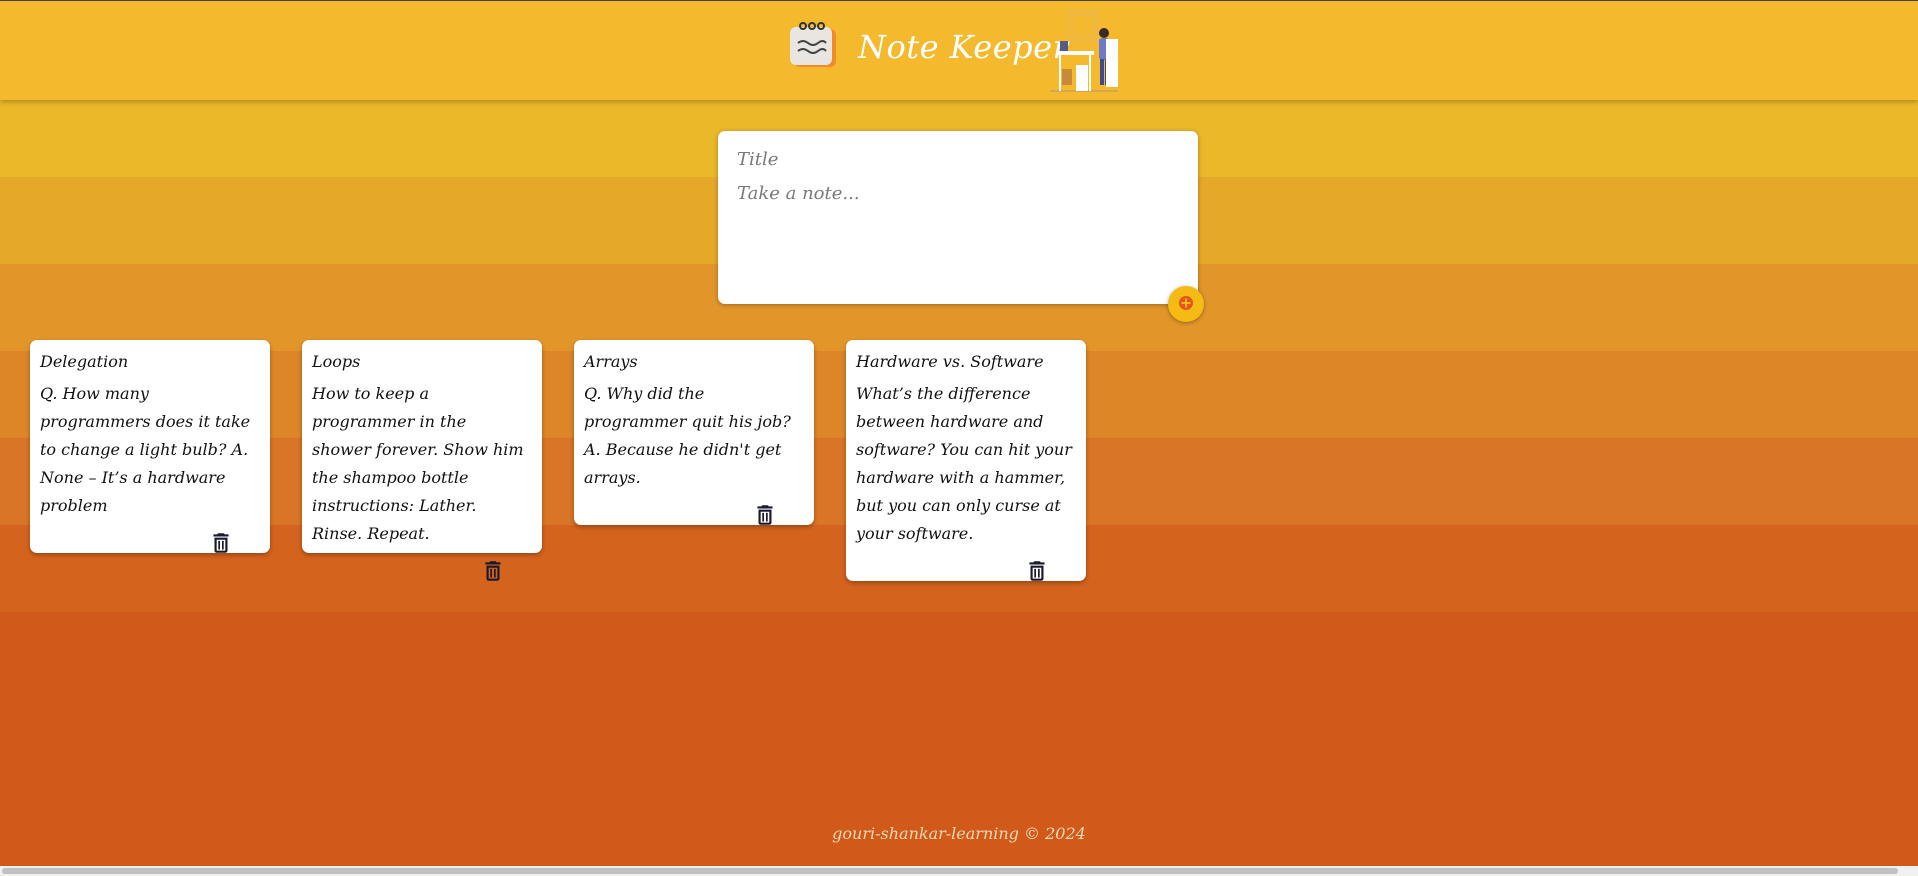  What do you see at coordinates (963, 47) in the screenshot?
I see `app-title: Note Keeper` at bounding box center [963, 47].